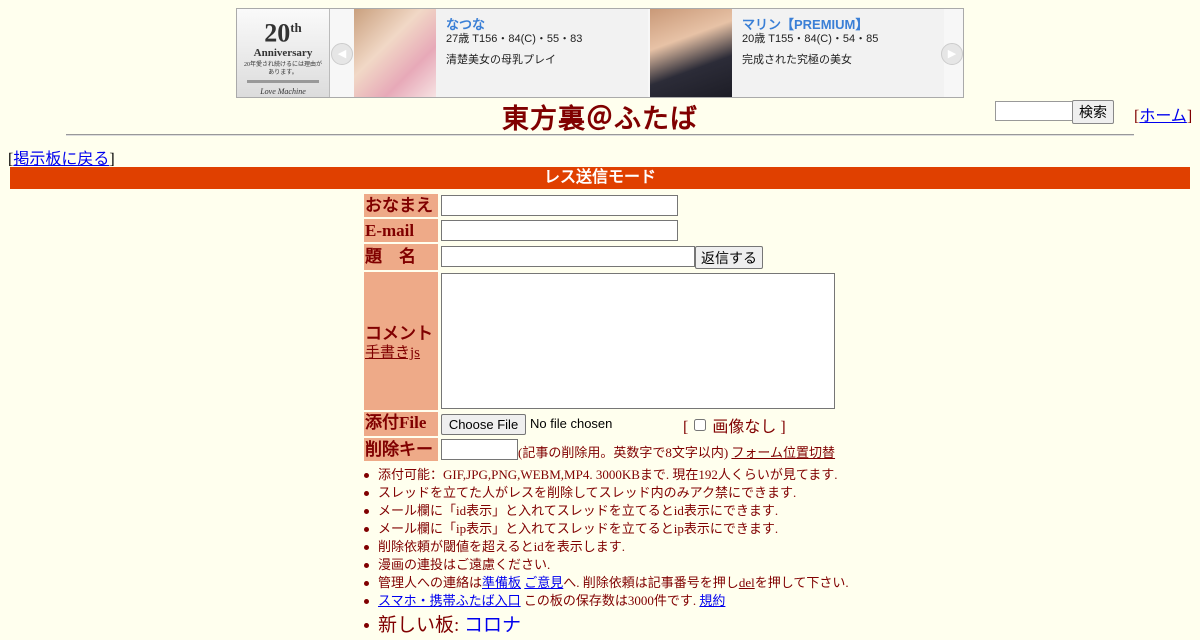 This screenshot has width=1200, height=640. I want to click on ad-card-desc: 清楚美女の母乳プレイ, so click(501, 60).